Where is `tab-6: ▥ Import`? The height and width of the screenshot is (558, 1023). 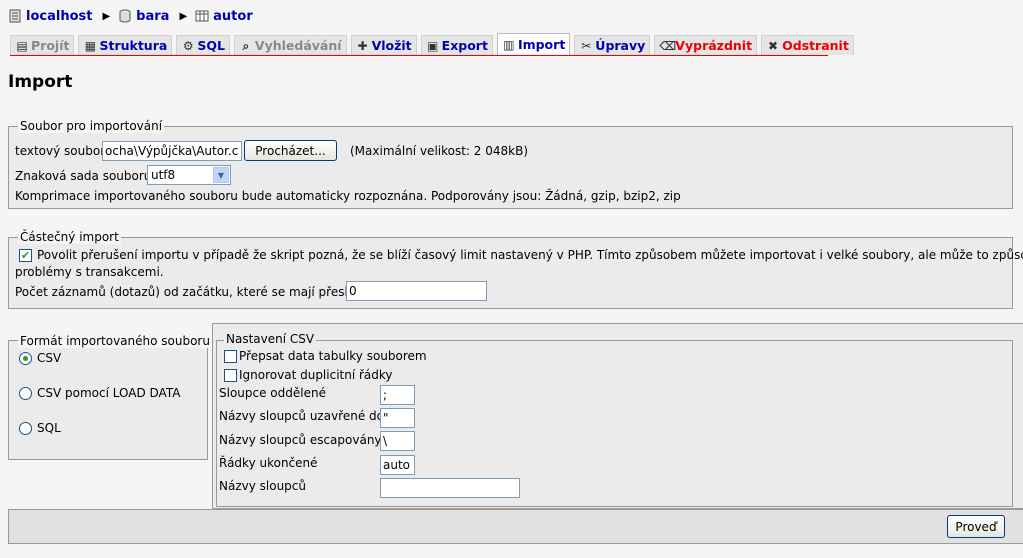
tab-6: ▥ Import is located at coordinates (533, 44).